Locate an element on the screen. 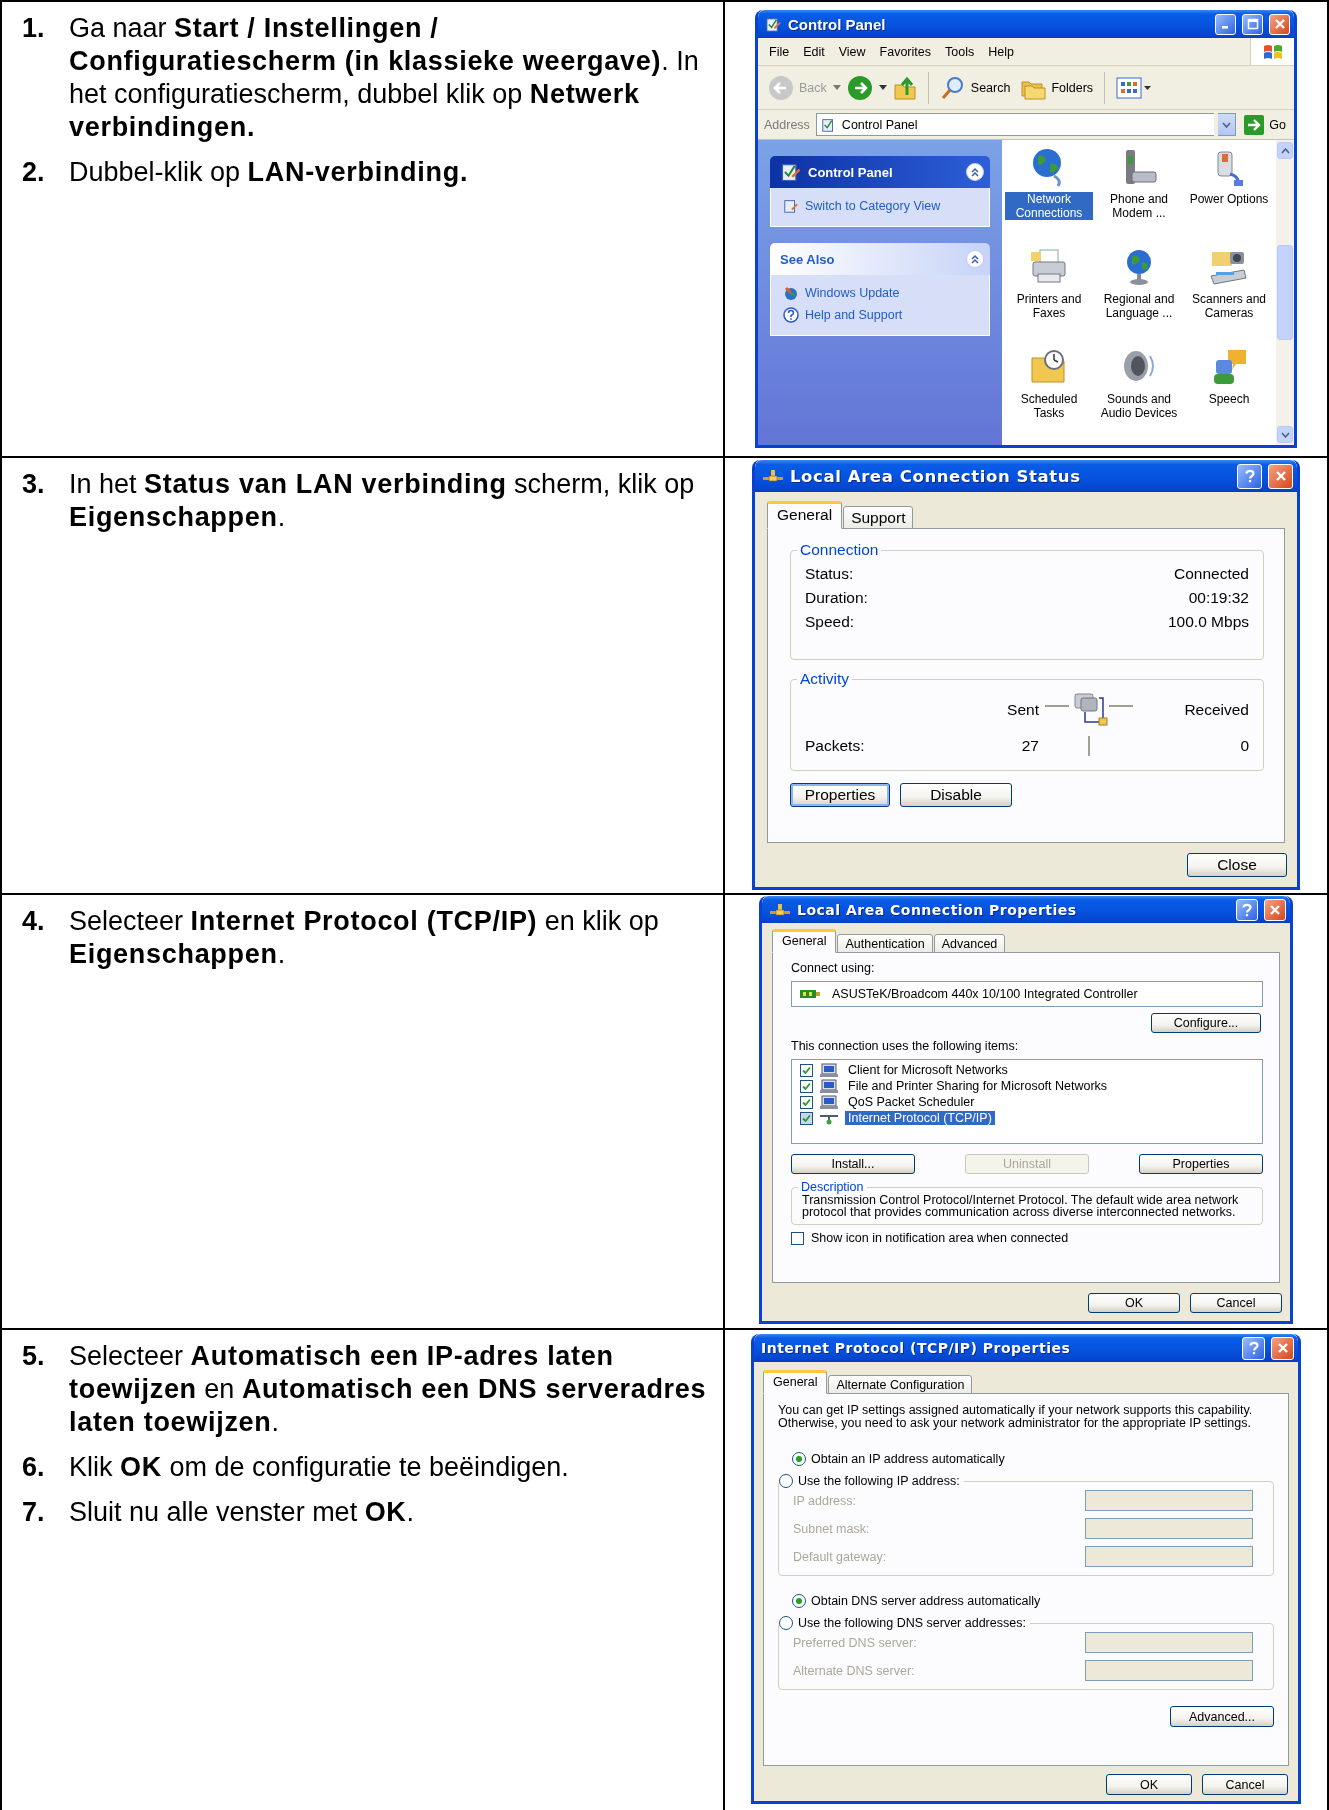 The image size is (1329, 1810). address-field: Control Panel is located at coordinates (1015, 124).